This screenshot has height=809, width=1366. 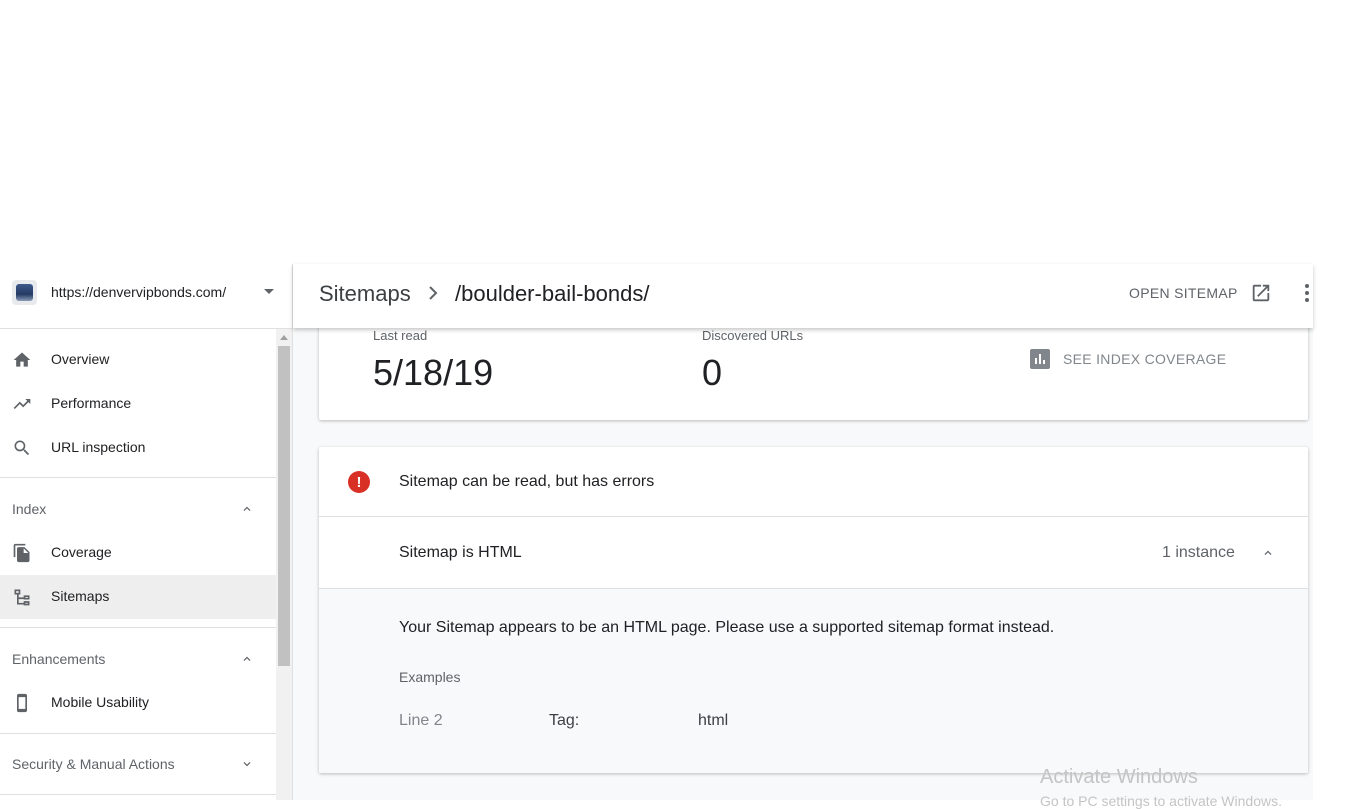 I want to click on example-line: Line 2, so click(x=421, y=720).